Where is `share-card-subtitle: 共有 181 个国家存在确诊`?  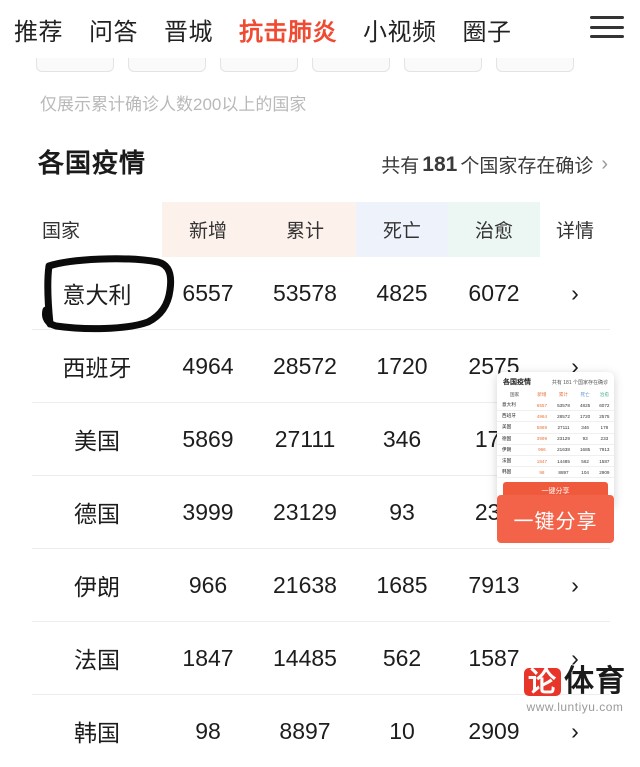
share-card-subtitle: 共有 181 个国家存在确诊 is located at coordinates (580, 382).